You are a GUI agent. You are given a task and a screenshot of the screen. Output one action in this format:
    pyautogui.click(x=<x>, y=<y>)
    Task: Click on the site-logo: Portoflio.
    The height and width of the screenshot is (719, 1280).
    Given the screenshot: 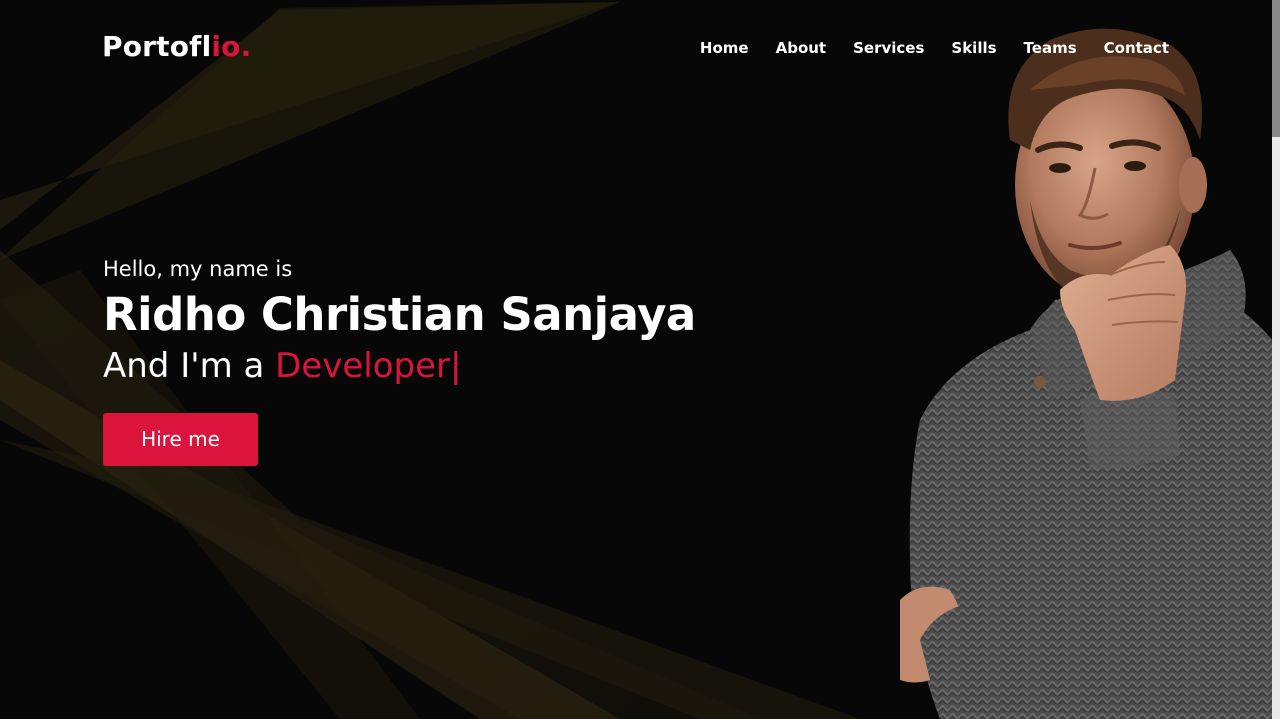 What is the action you would take?
    pyautogui.click(x=176, y=47)
    